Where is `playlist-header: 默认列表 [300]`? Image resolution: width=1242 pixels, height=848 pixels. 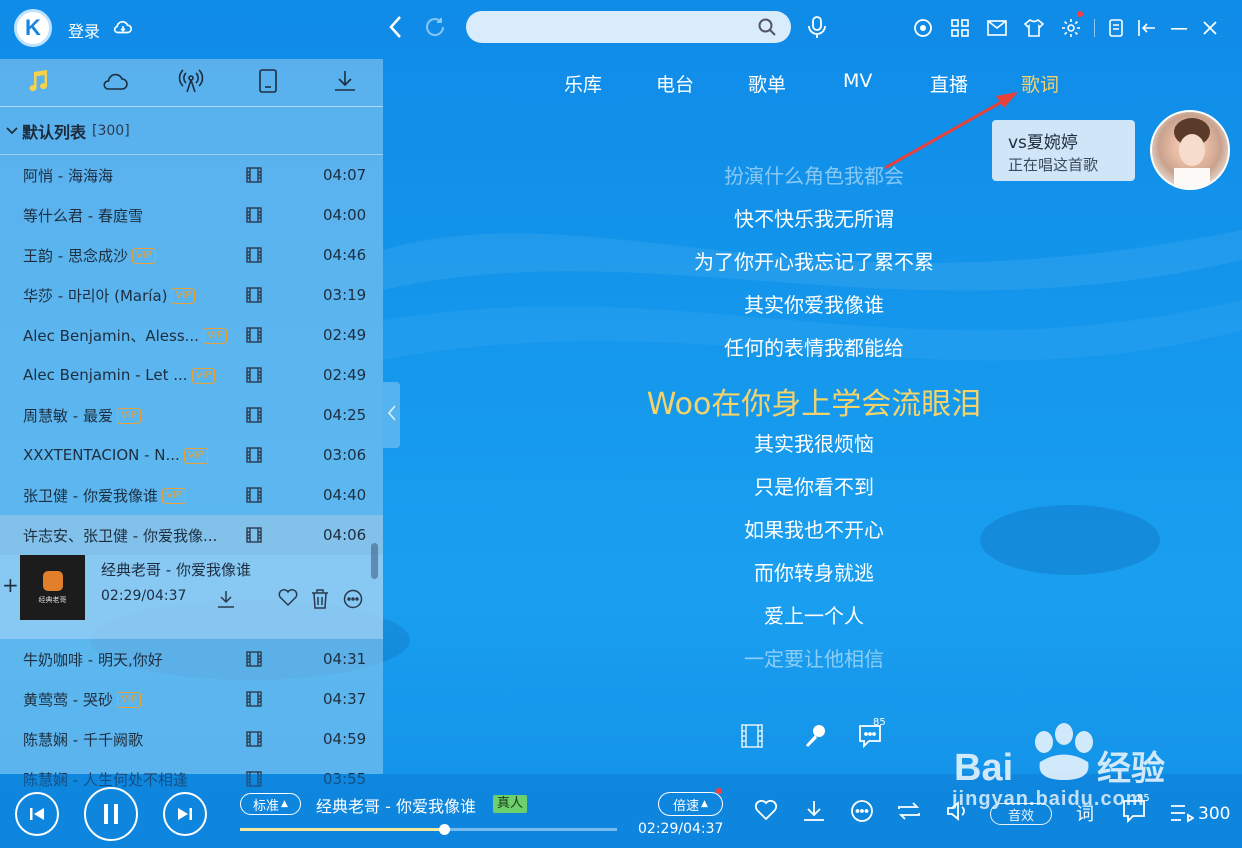
playlist-header: 默认列表 [300] is located at coordinates (191, 131).